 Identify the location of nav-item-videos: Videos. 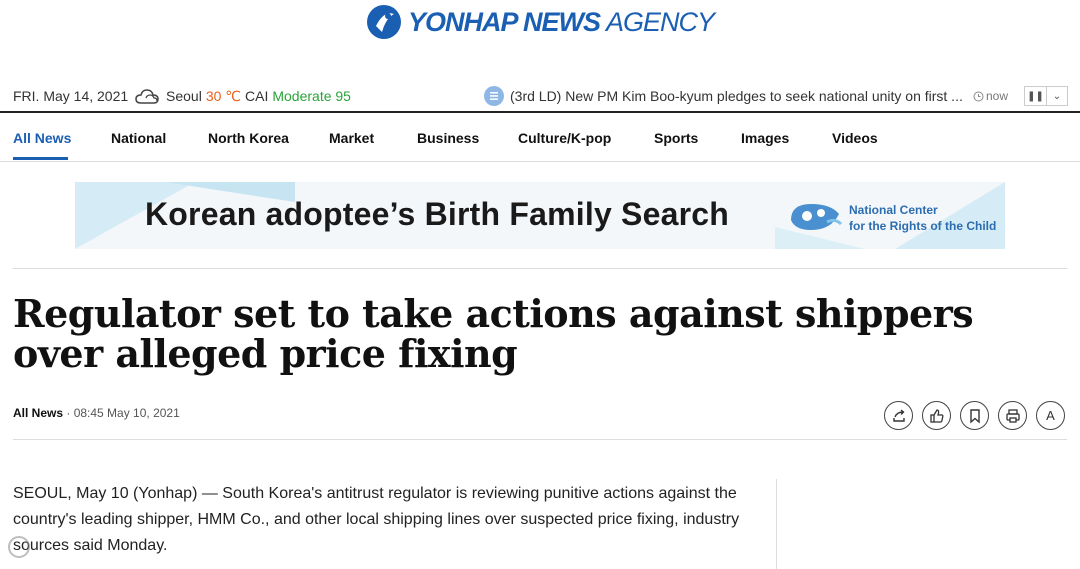
(855, 138).